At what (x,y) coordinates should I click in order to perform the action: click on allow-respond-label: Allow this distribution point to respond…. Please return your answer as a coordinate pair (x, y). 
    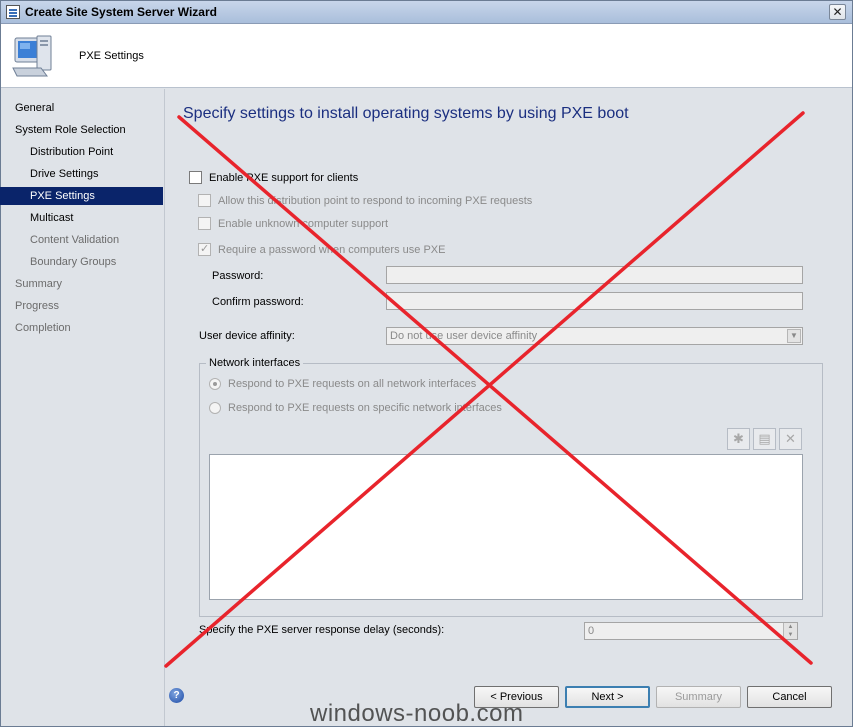
    Looking at the image, I should click on (375, 201).